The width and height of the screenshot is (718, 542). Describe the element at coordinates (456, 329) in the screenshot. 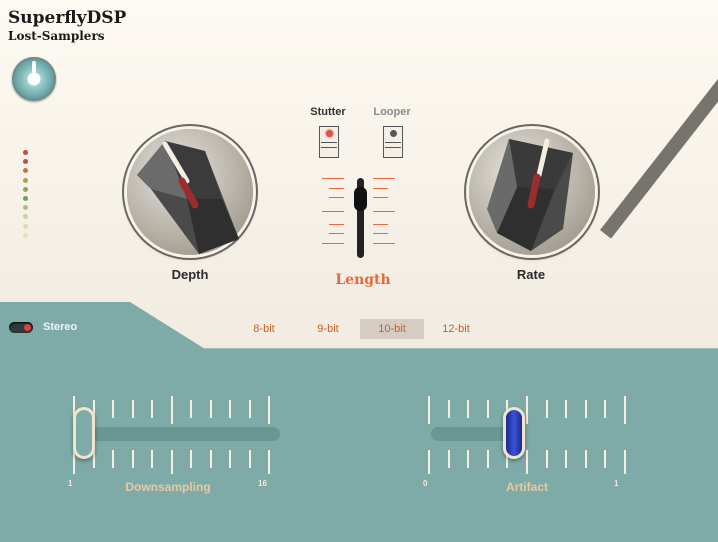

I see `bit-option-12: 12-bit` at that location.